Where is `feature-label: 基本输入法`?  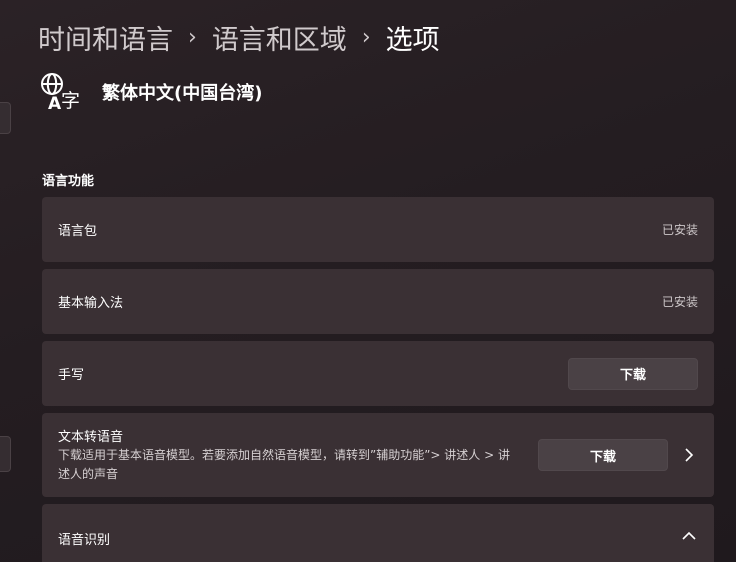
feature-label: 基本输入法 is located at coordinates (91, 303).